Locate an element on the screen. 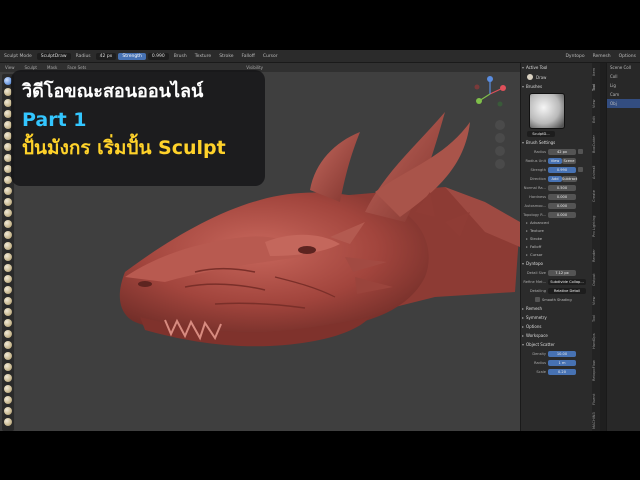 The height and width of the screenshot is (480, 640). menu-stroke: Stroke is located at coordinates (226, 56).